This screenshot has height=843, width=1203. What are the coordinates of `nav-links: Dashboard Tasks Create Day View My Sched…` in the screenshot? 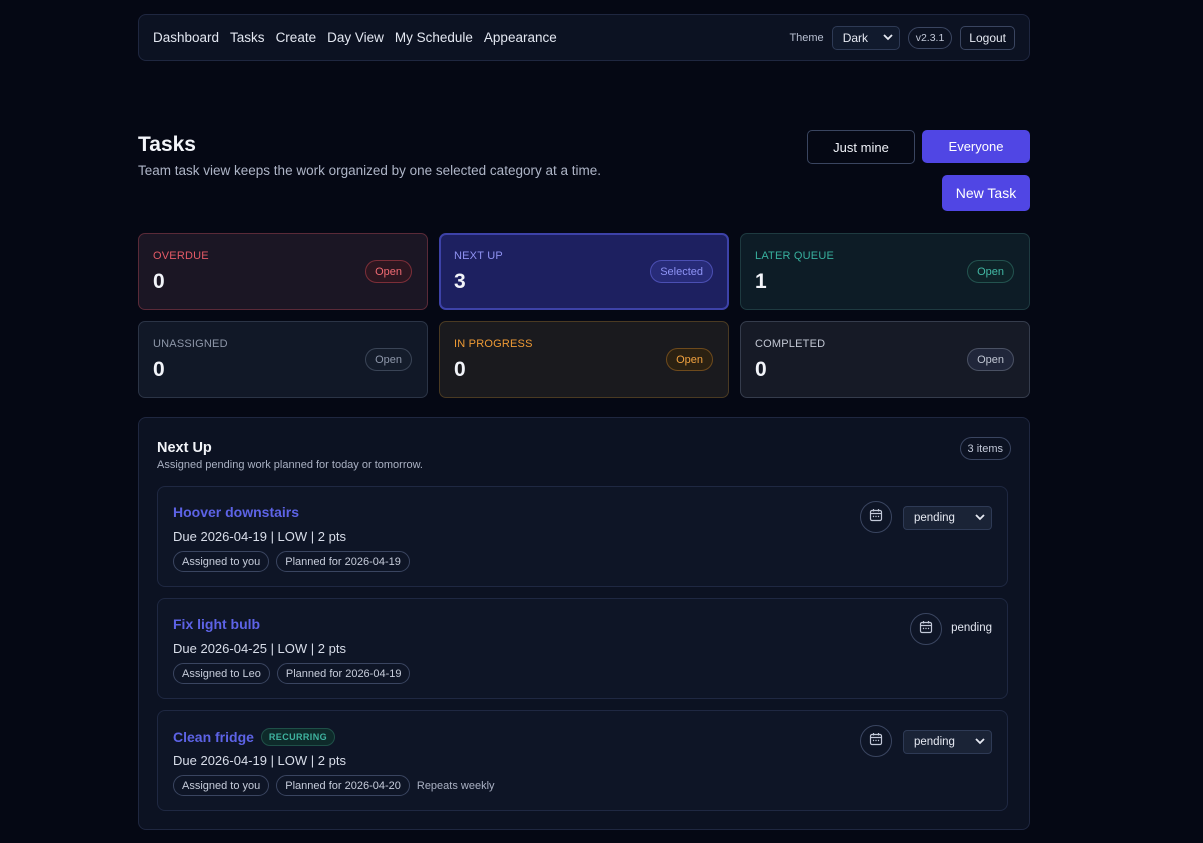 It's located at (355, 37).